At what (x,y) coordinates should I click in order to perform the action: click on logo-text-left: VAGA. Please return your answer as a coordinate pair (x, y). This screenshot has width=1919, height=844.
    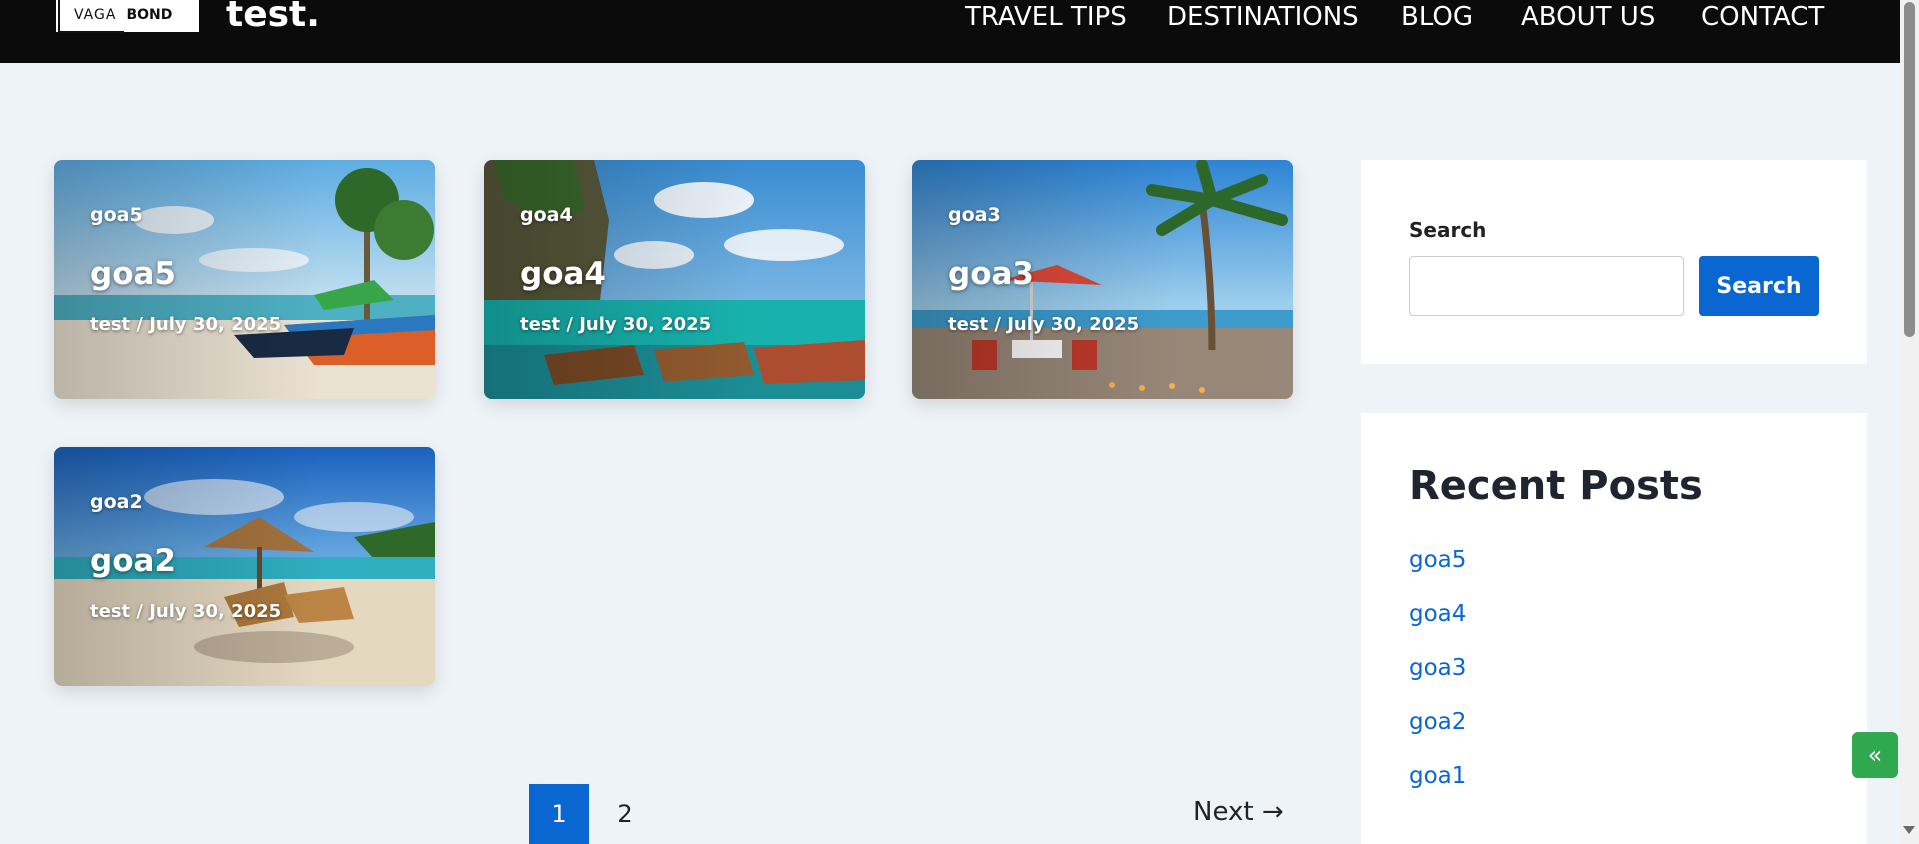
    Looking at the image, I should click on (91, 16).